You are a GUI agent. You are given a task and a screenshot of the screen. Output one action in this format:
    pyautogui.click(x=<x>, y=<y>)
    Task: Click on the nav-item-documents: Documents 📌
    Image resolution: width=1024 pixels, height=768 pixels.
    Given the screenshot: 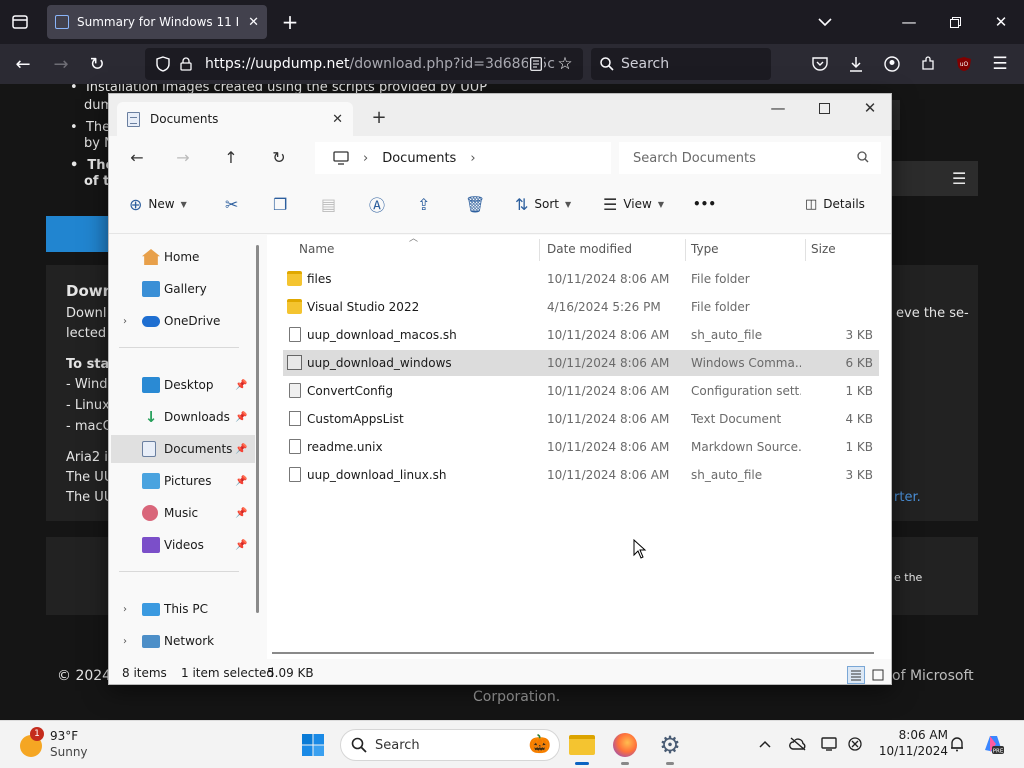 What is the action you would take?
    pyautogui.click(x=183, y=449)
    